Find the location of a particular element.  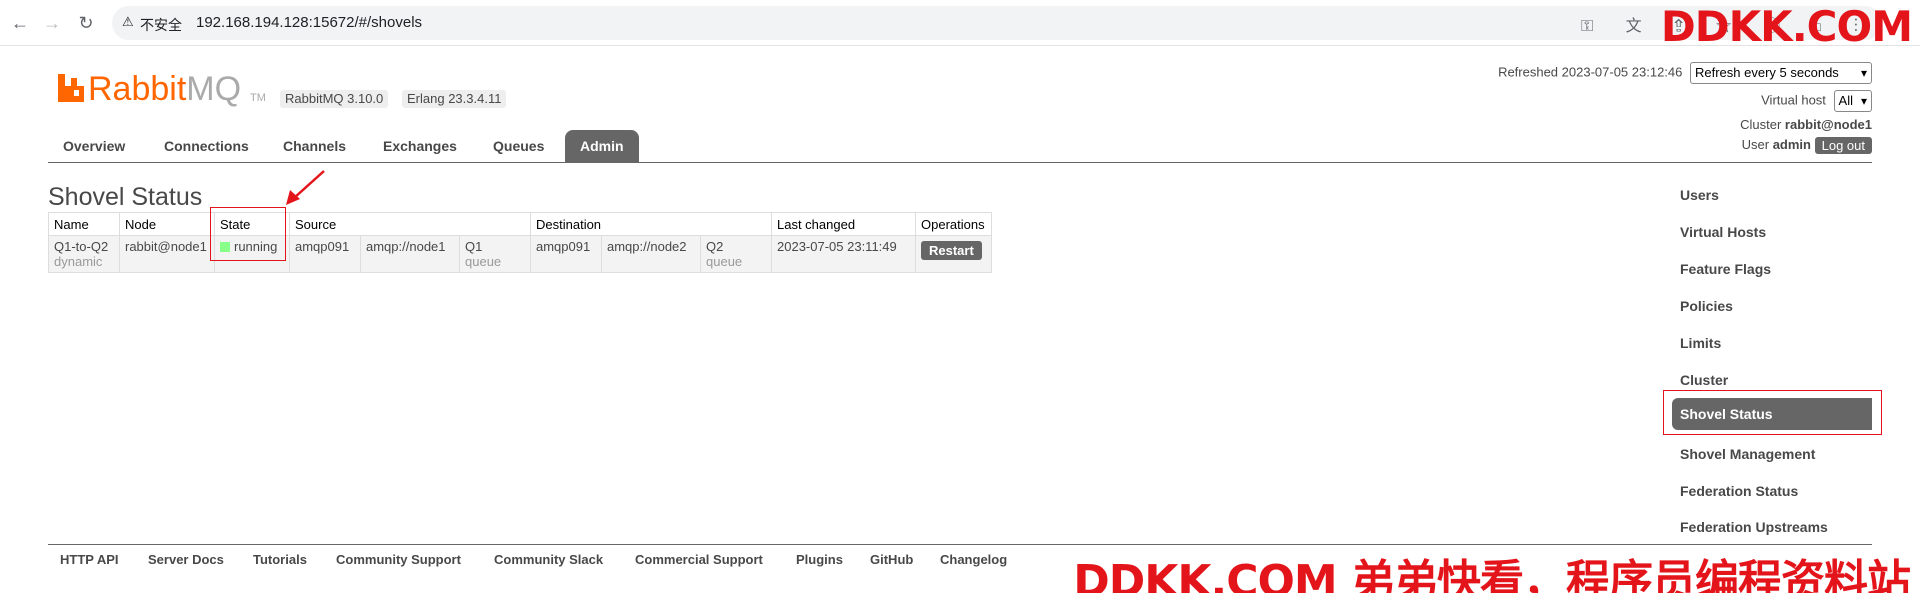

sidebar-item-cluster: Cluster is located at coordinates (1772, 380).